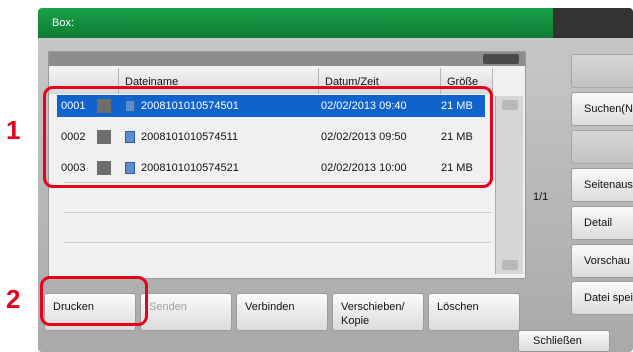 The height and width of the screenshot is (352, 633). What do you see at coordinates (602, 261) in the screenshot?
I see `preview-button: Vorschau` at bounding box center [602, 261].